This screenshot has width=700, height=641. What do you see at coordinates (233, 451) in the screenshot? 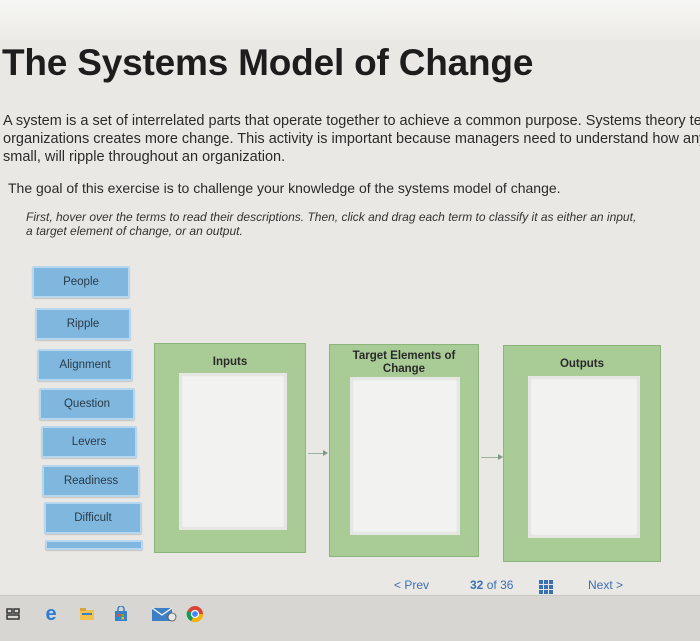
I see `inputs-drop-zone` at bounding box center [233, 451].